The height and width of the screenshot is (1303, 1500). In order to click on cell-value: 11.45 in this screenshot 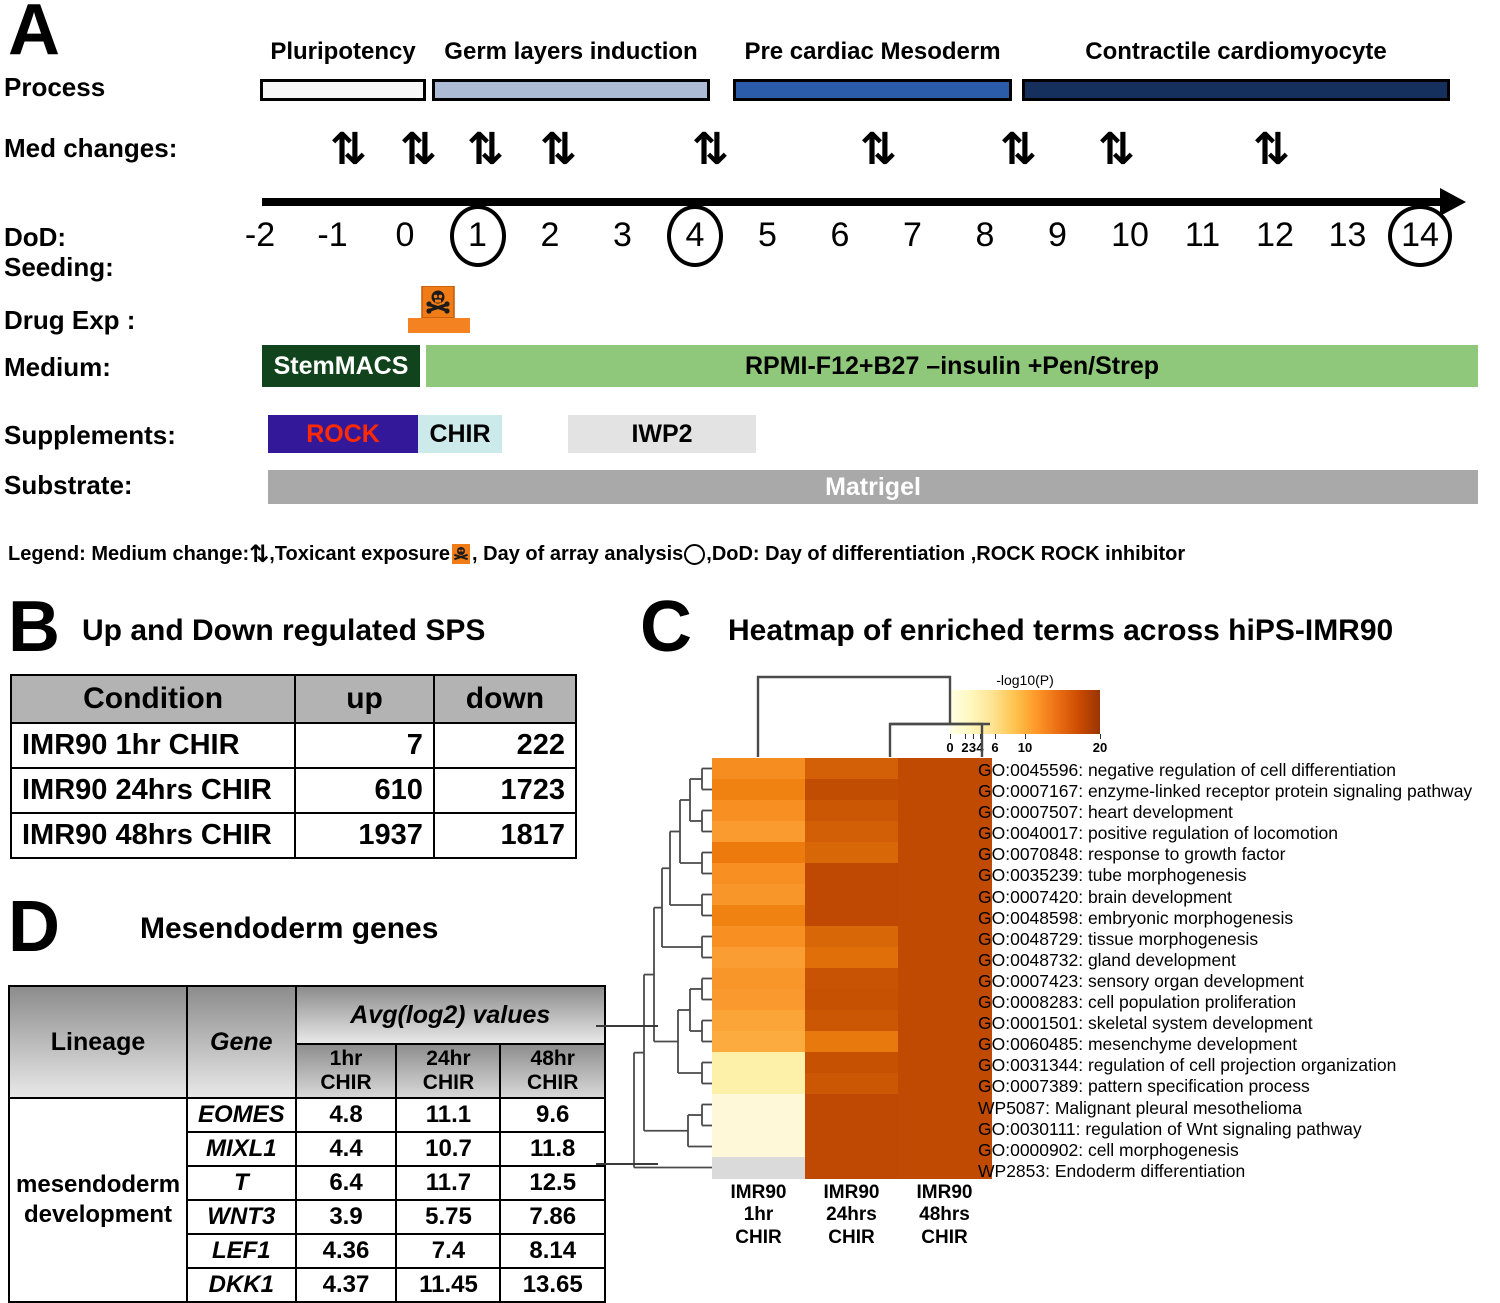, I will do `click(448, 1285)`.